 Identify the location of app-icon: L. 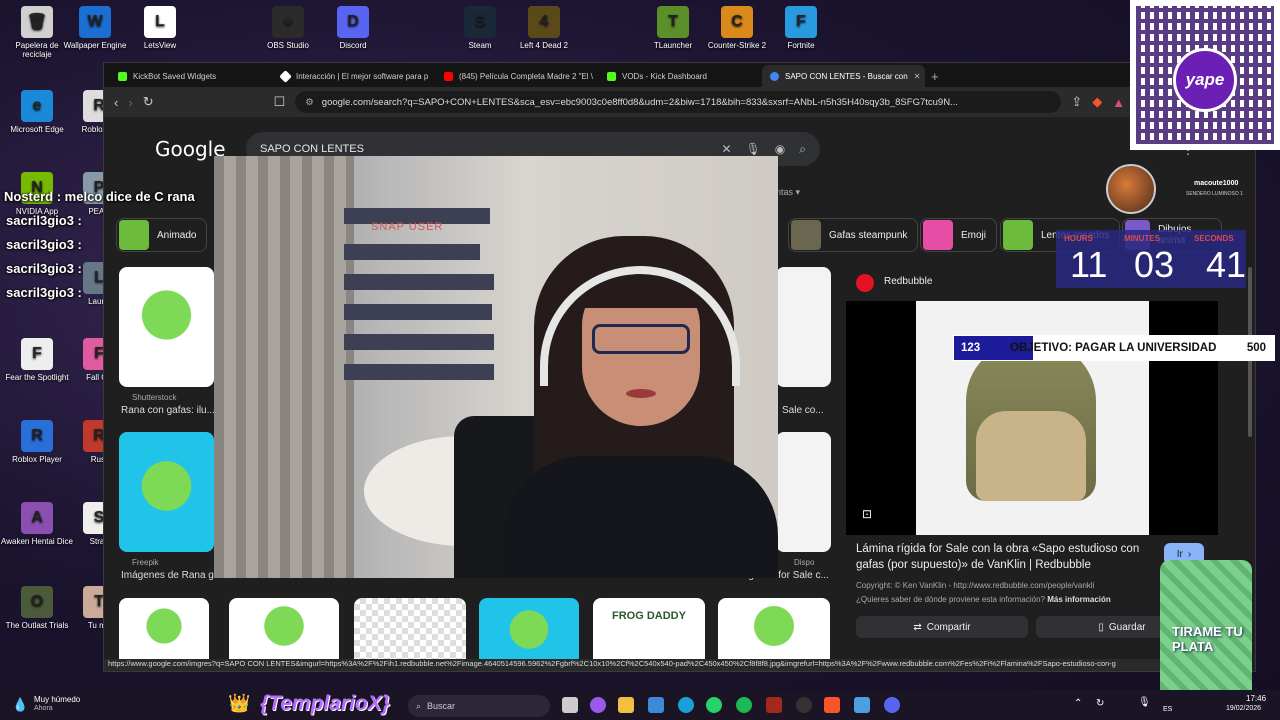
(160, 22).